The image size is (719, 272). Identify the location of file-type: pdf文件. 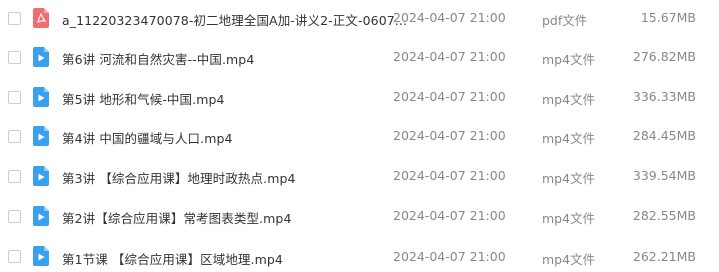
(565, 20).